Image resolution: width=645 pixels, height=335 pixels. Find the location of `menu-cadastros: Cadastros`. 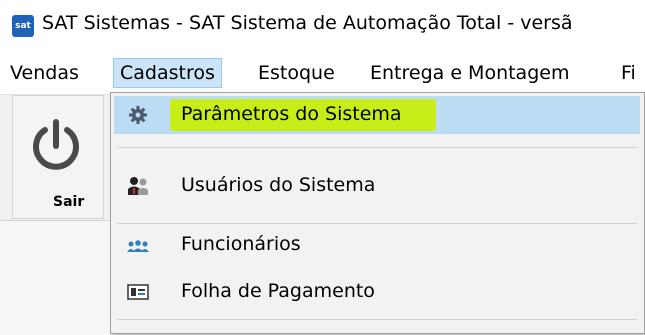

menu-cadastros: Cadastros is located at coordinates (167, 73).